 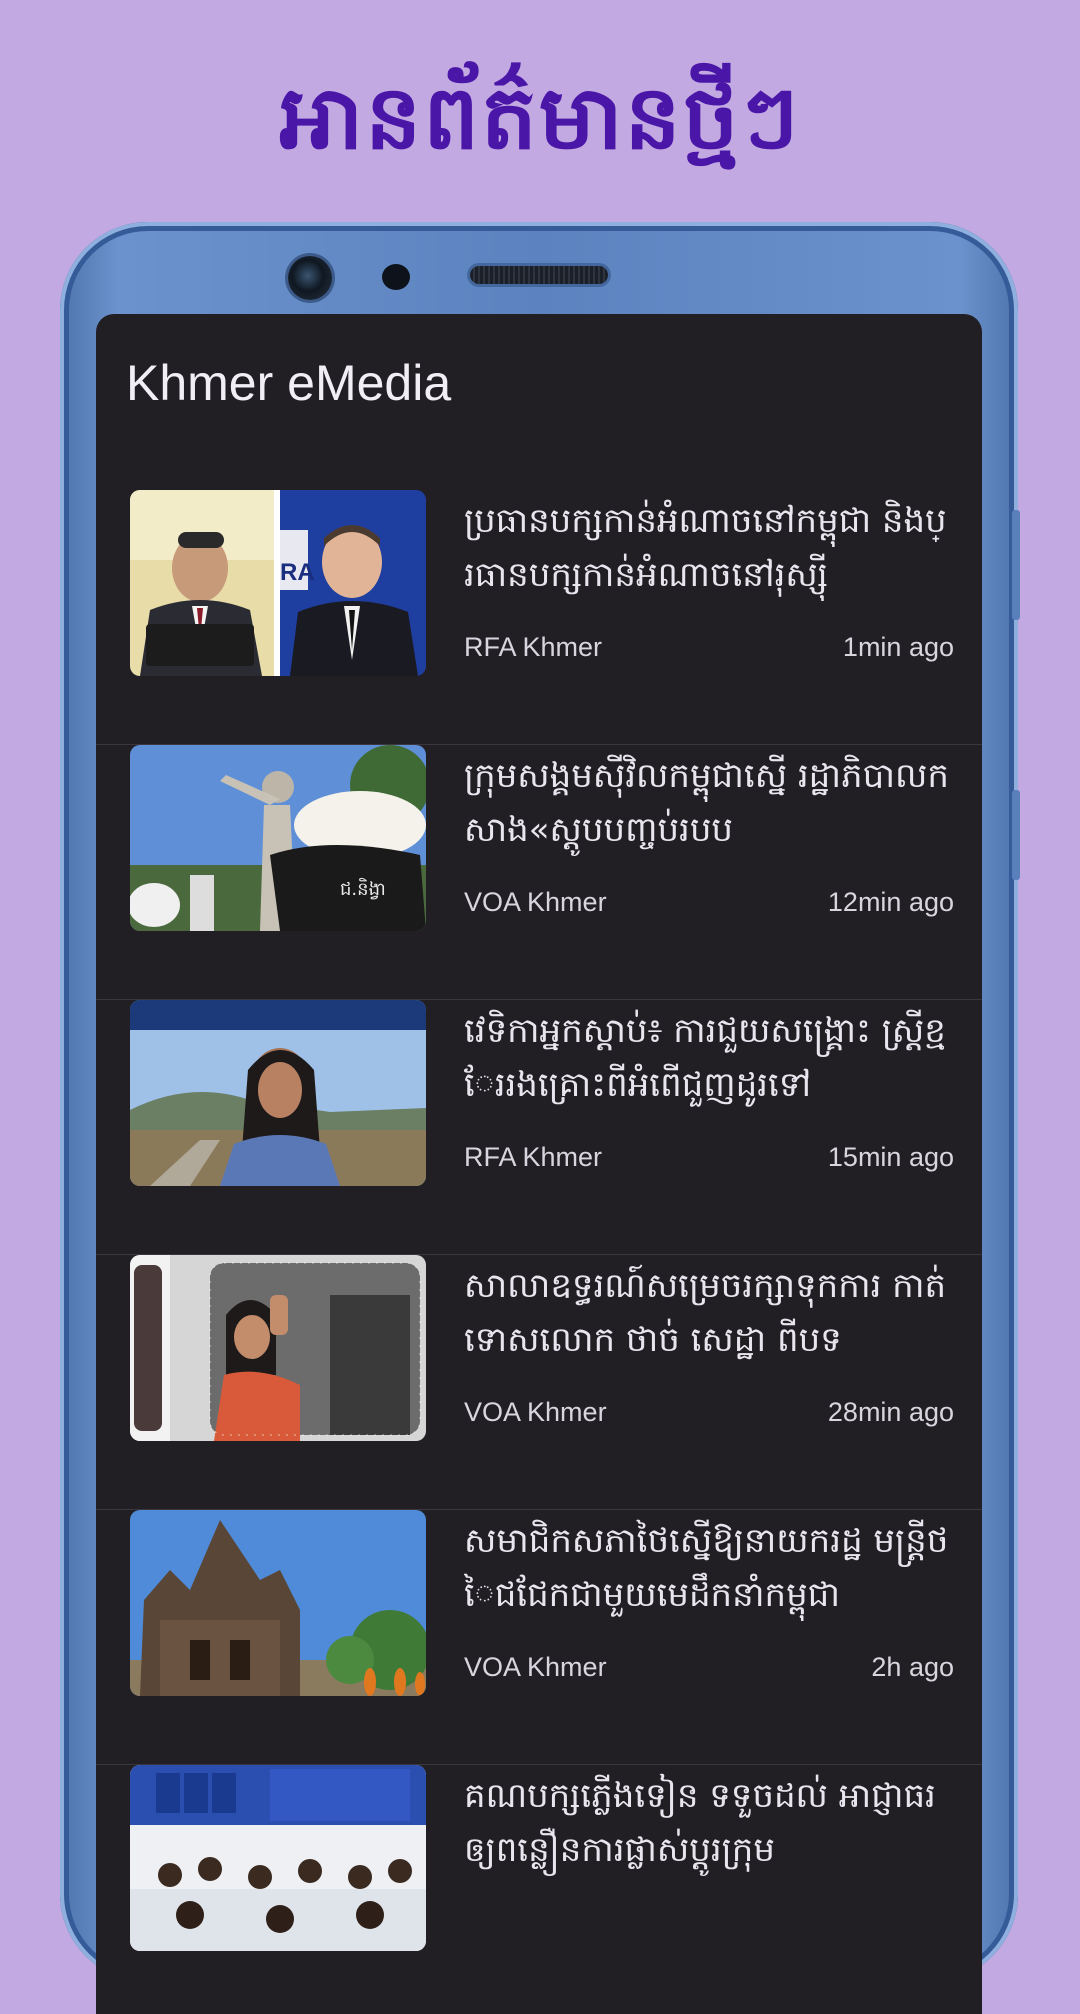 I want to click on news-time: 12min ago, so click(x=890, y=902).